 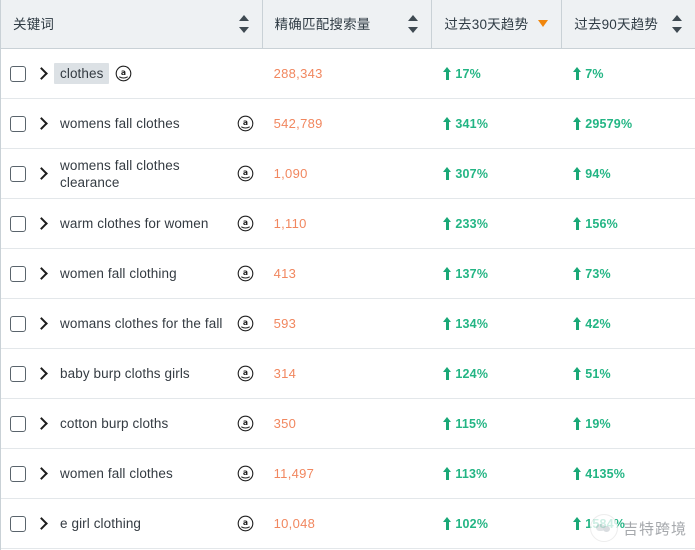 What do you see at coordinates (628, 223) in the screenshot?
I see `cell-trend-90d: 156%` at bounding box center [628, 223].